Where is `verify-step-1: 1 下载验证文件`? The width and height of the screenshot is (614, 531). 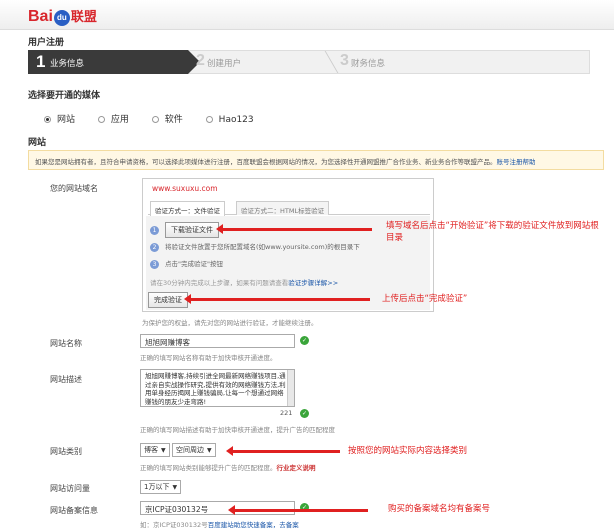
verify-step-1: 1 下载验证文件 is located at coordinates (184, 230).